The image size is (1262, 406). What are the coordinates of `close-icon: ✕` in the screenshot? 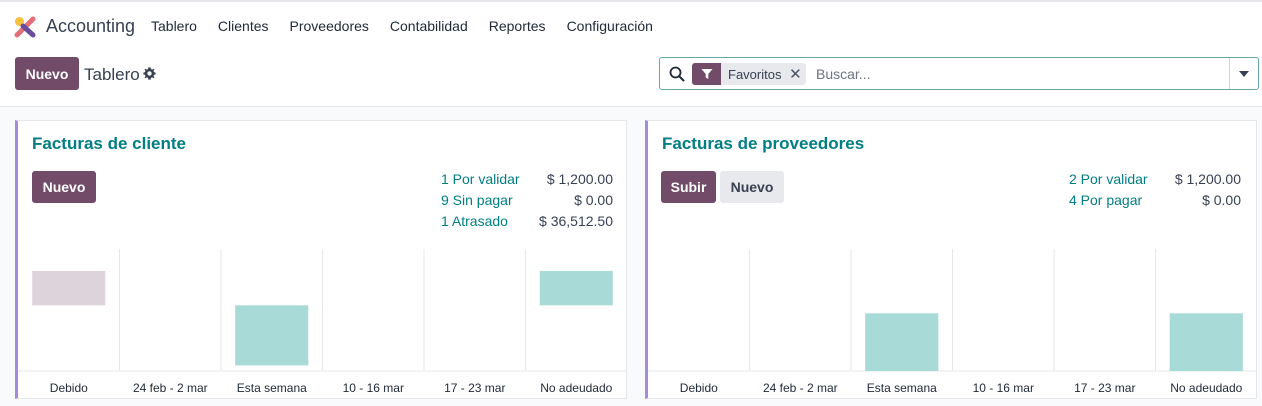 It's located at (797, 74).